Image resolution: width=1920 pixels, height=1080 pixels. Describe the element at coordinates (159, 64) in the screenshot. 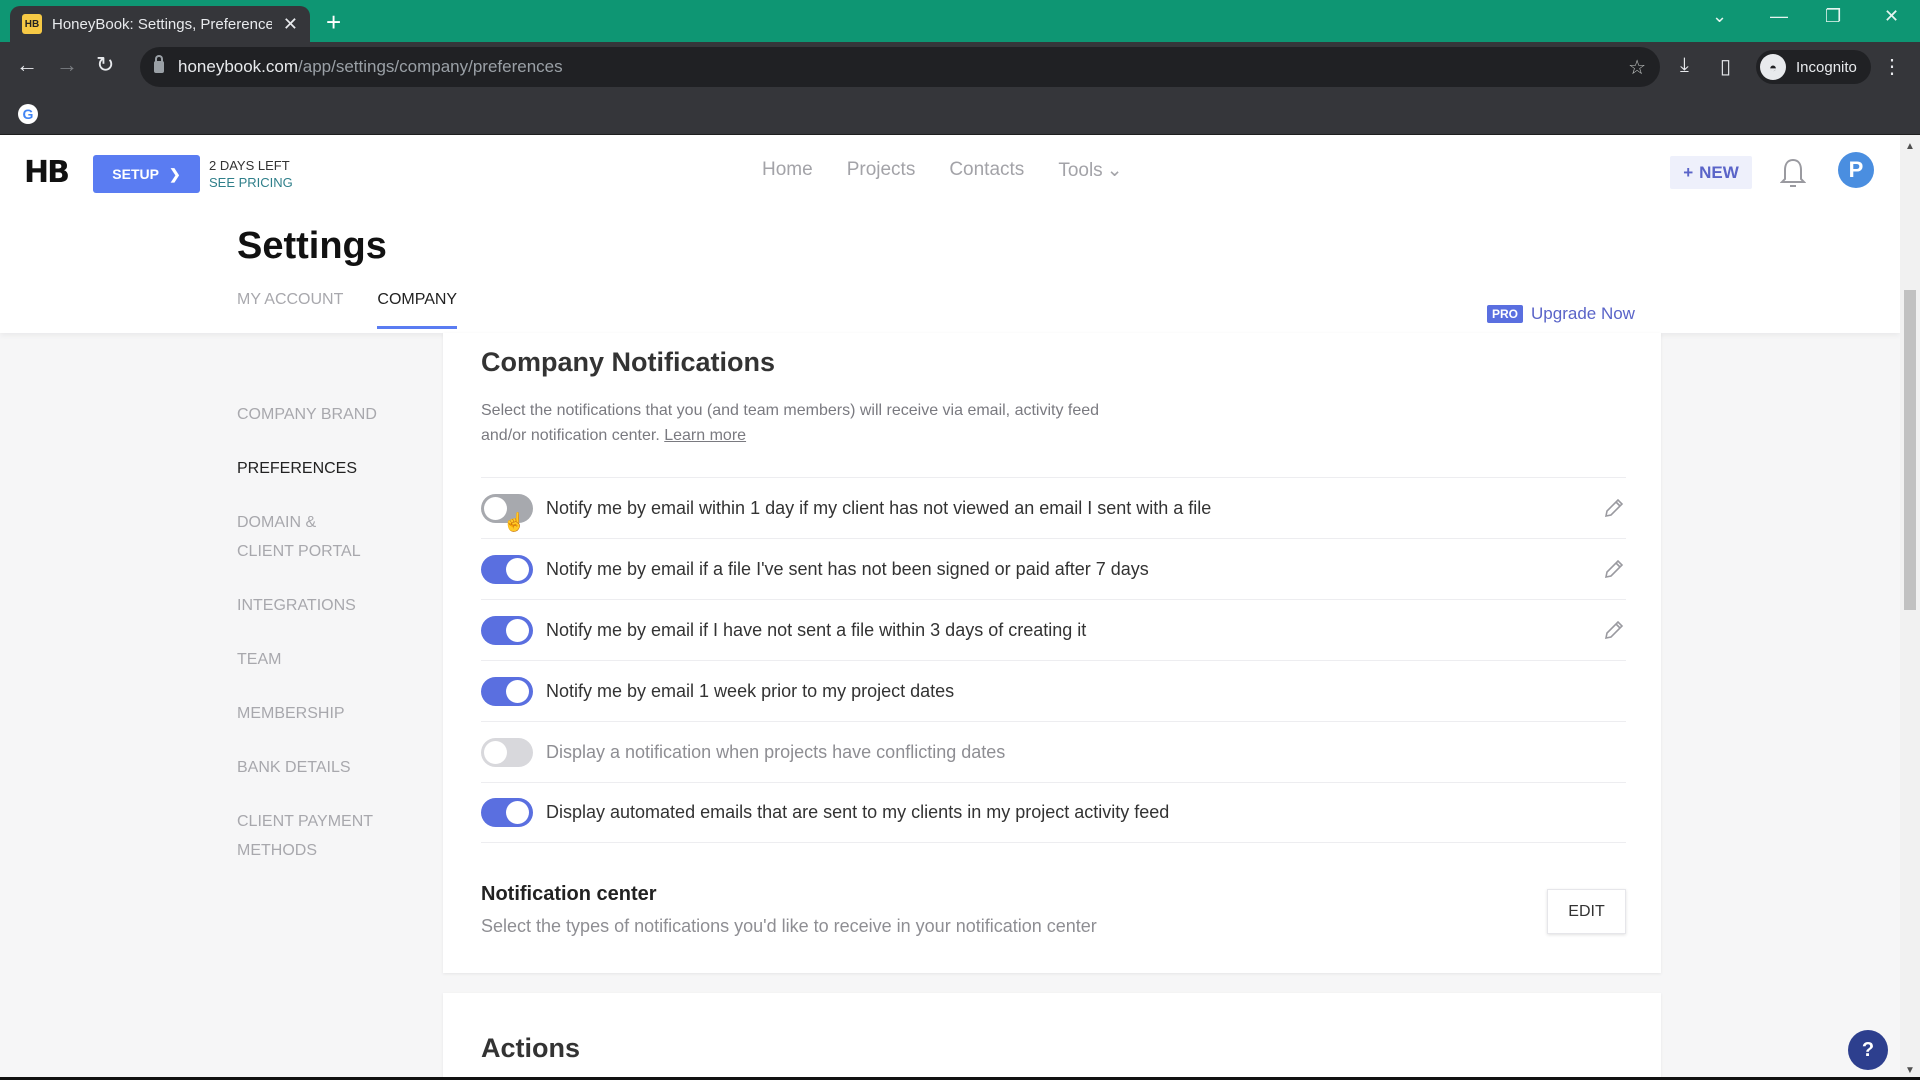

I see `lock-icon` at that location.